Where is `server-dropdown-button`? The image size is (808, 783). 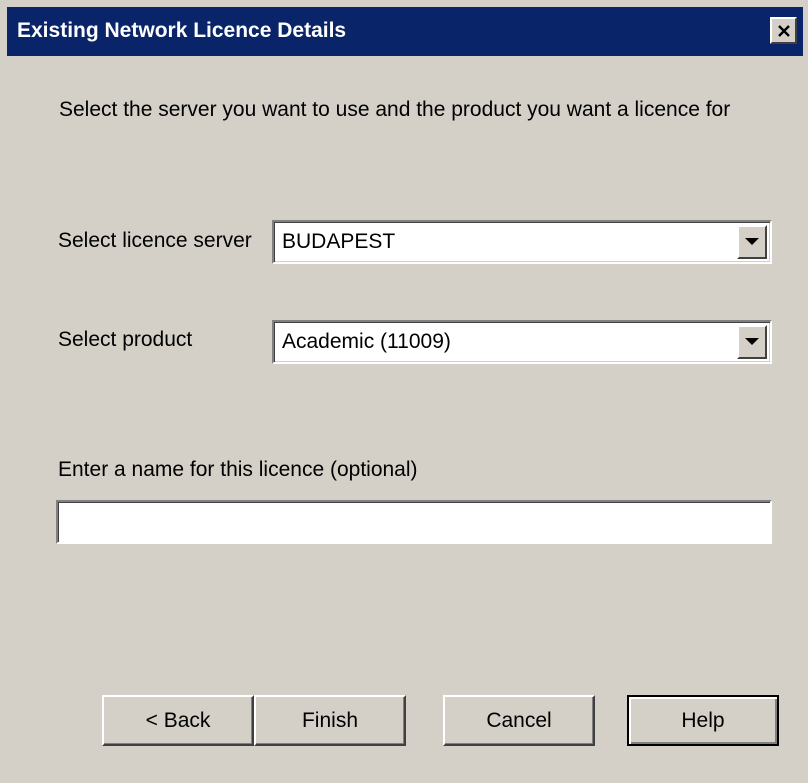 server-dropdown-button is located at coordinates (752, 242).